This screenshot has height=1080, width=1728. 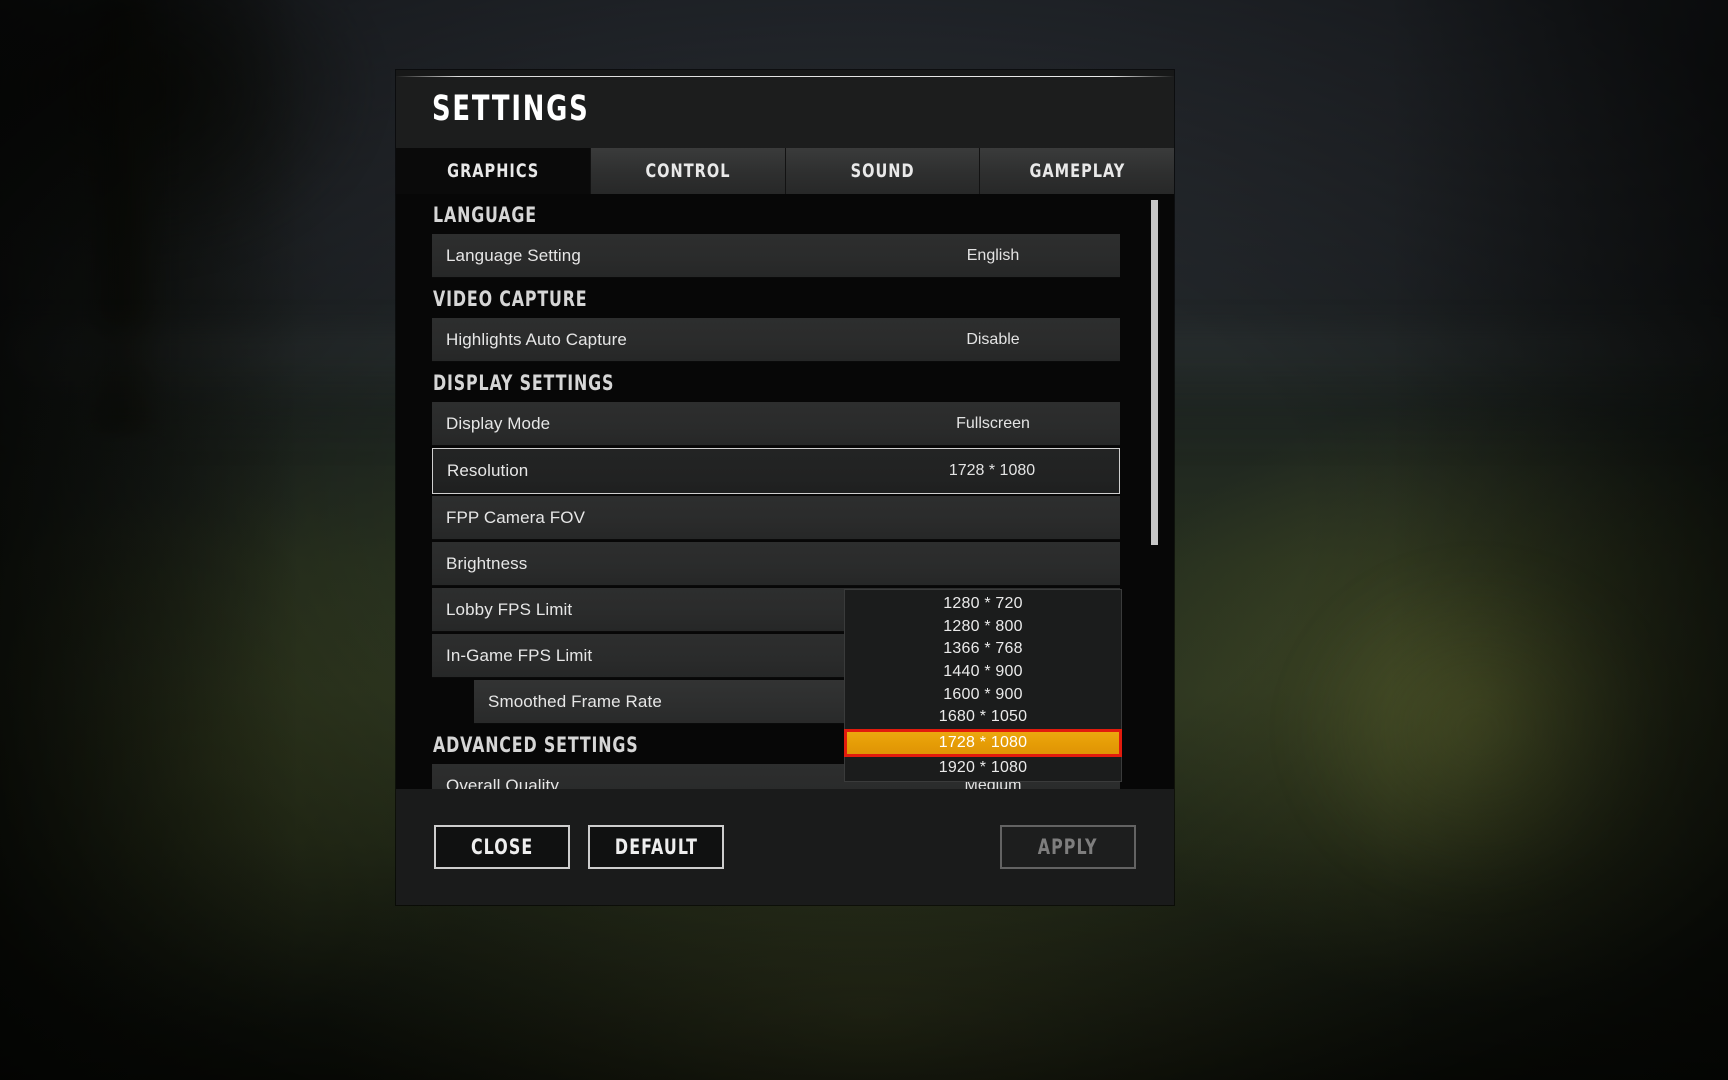 What do you see at coordinates (776, 424) in the screenshot?
I see `row-display-mode: Display Mode Fullscreen` at bounding box center [776, 424].